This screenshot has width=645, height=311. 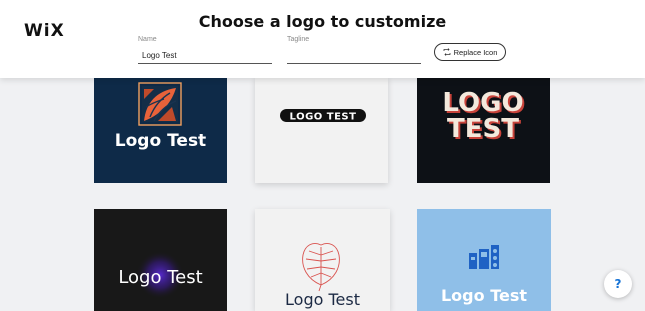 What do you see at coordinates (475, 52) in the screenshot?
I see `replace-icon-label: Replace Icon` at bounding box center [475, 52].